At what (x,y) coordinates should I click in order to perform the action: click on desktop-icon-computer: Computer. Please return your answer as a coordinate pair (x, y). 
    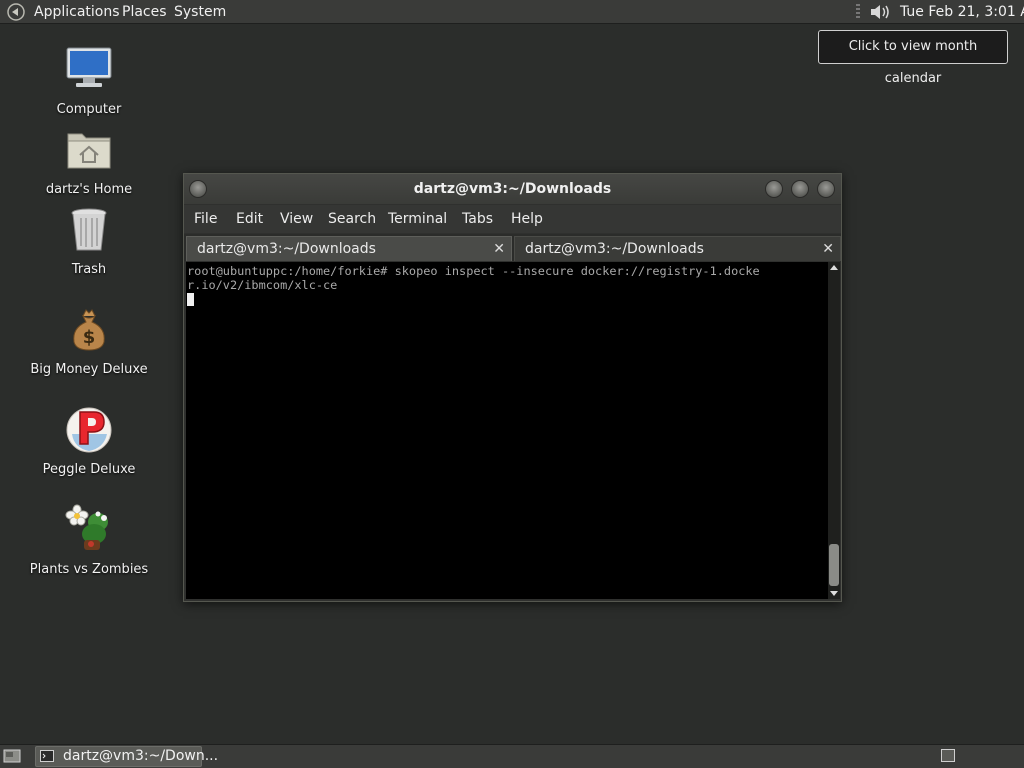
    Looking at the image, I should click on (89, 80).